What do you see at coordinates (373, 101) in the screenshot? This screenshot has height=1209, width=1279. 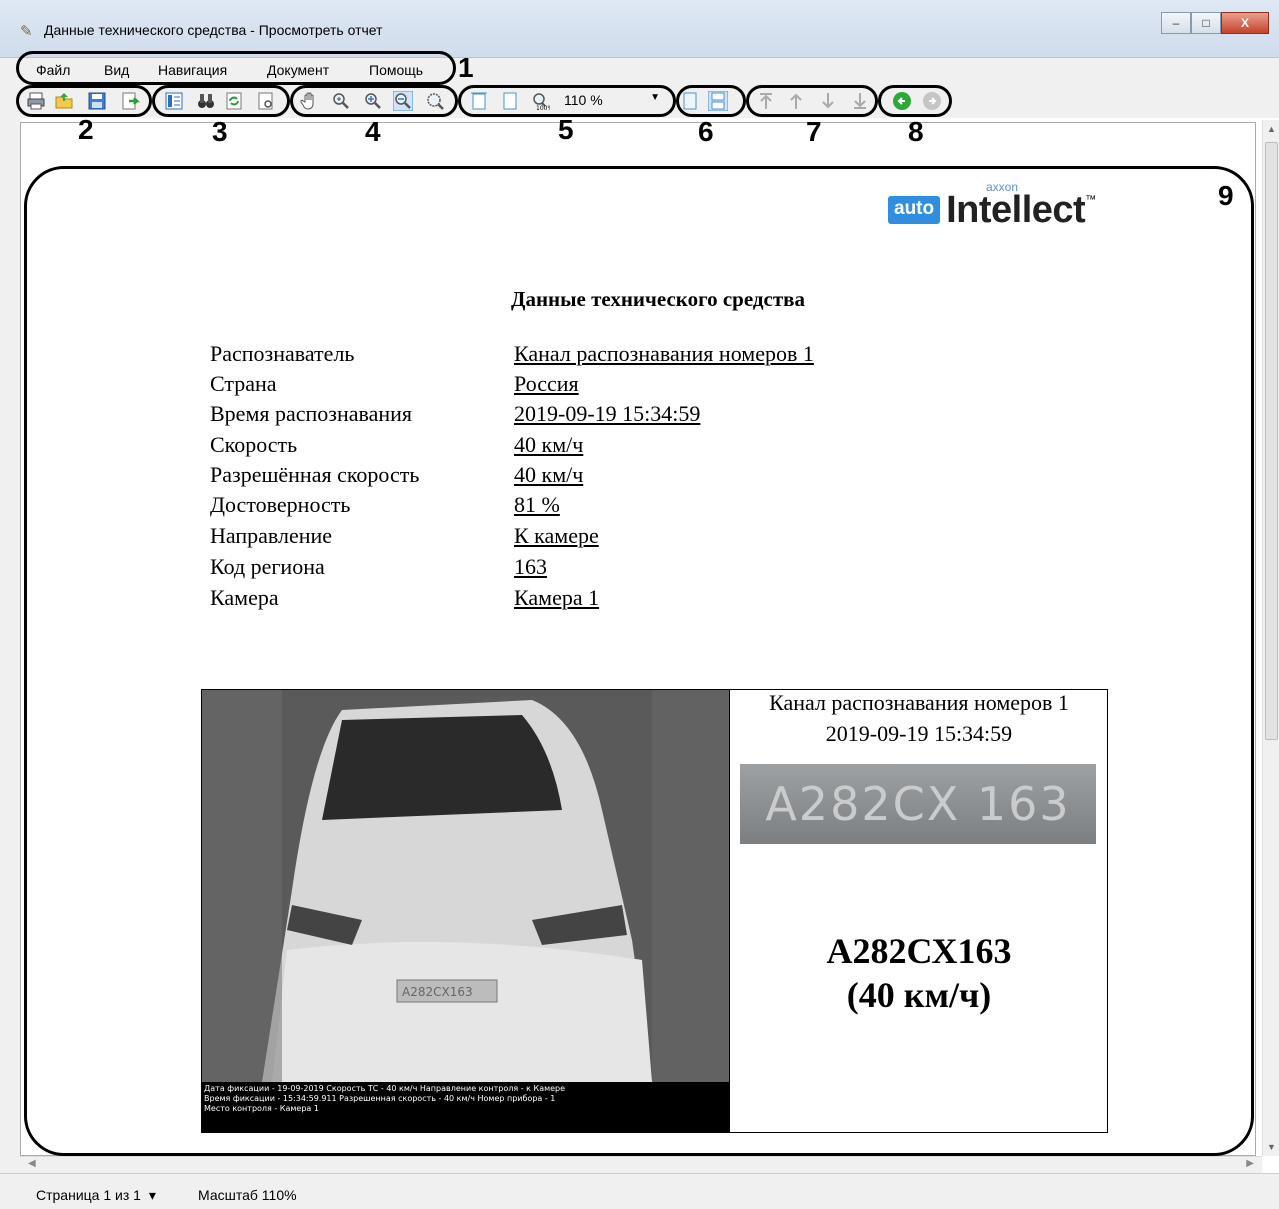 I see `zoom-in-icon` at bounding box center [373, 101].